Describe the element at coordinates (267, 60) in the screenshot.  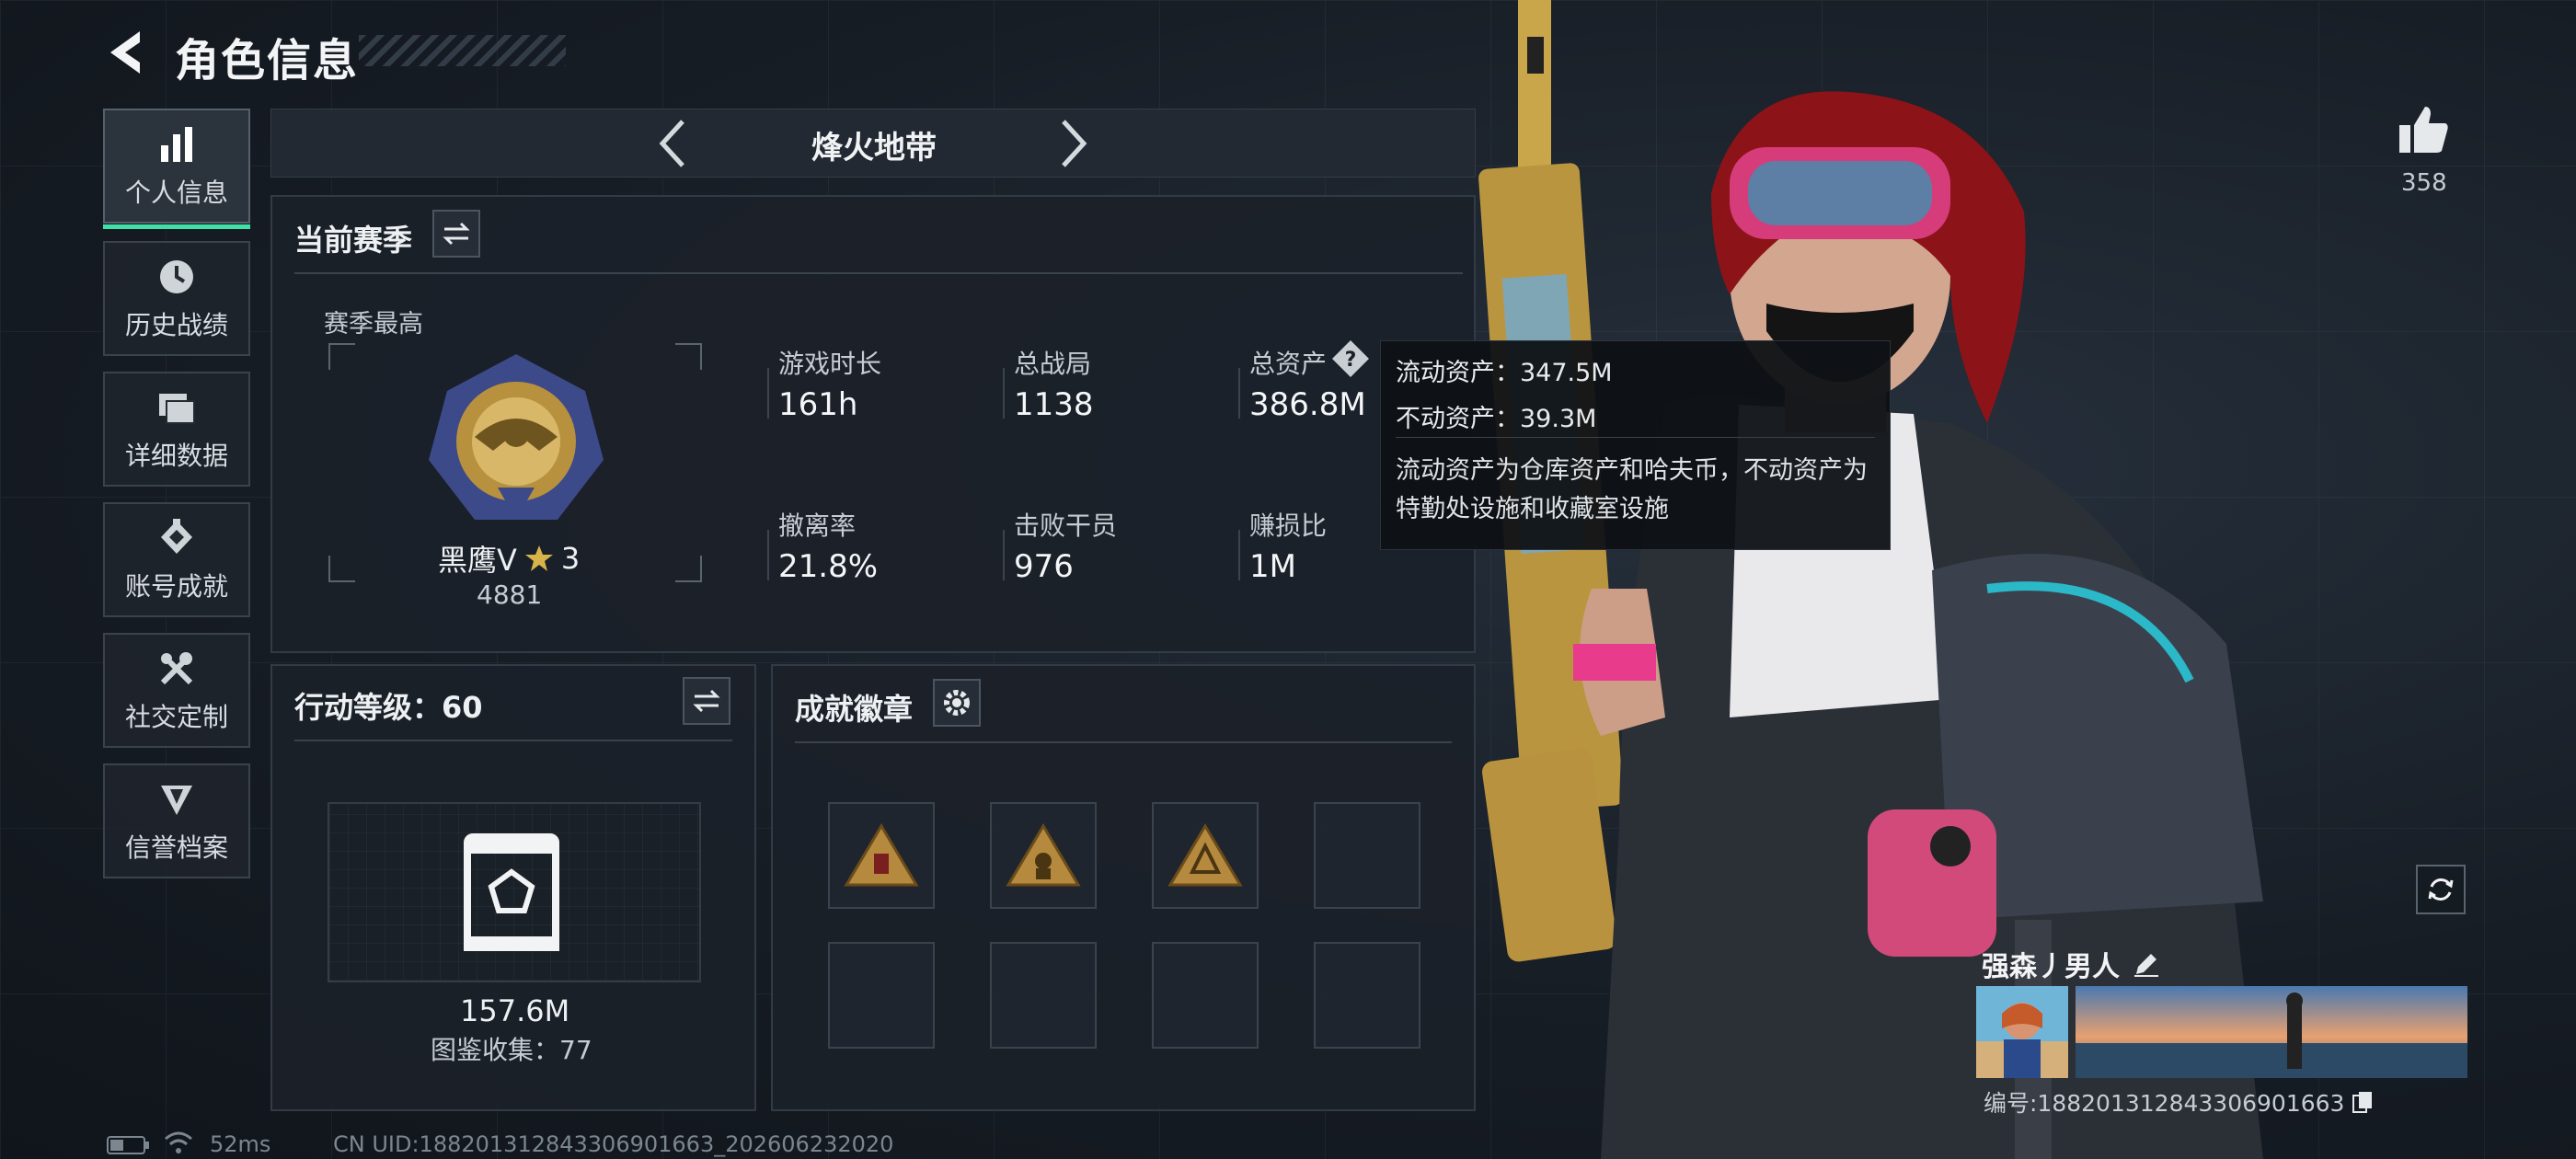
I see `page-title: 角色信息` at that location.